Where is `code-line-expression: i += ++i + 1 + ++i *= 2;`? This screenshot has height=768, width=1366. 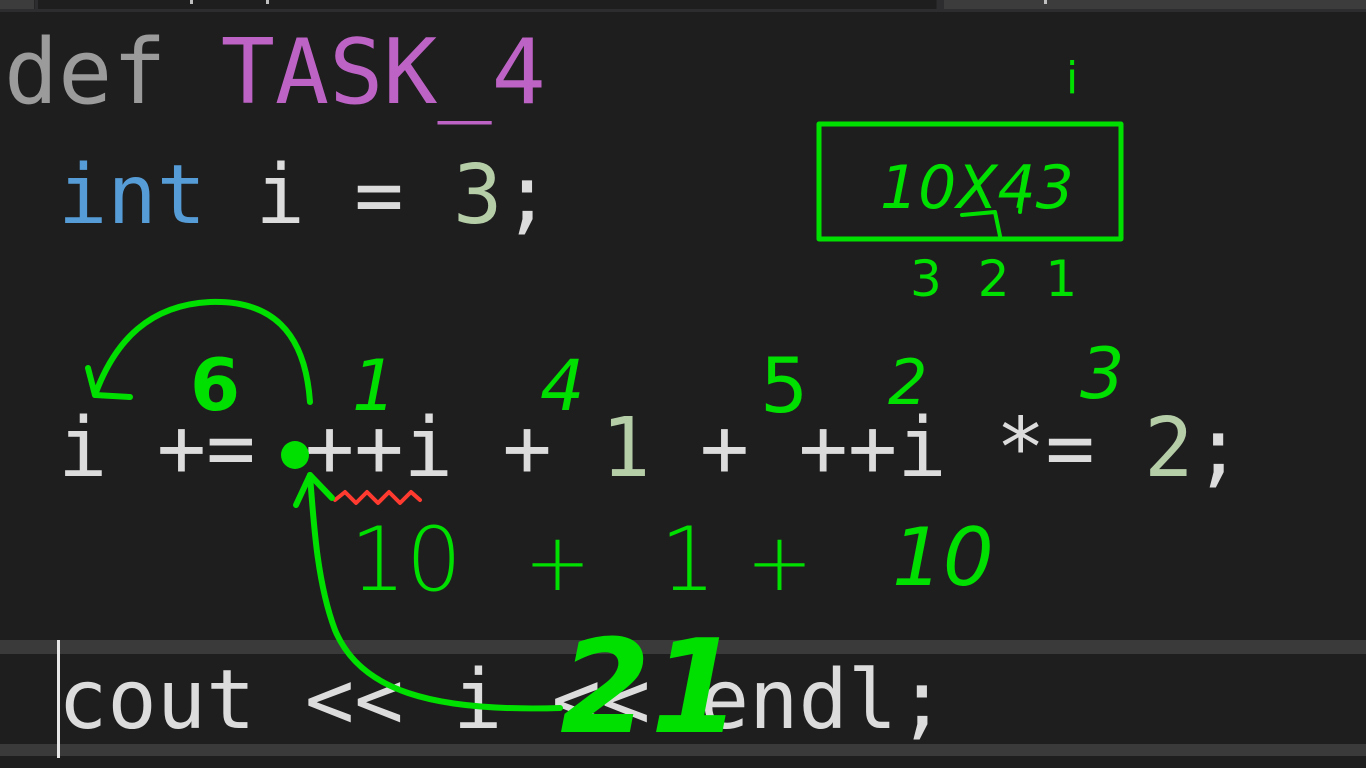 code-line-expression: i += ++i + 1 + ++i *= 2; is located at coordinates (650, 449).